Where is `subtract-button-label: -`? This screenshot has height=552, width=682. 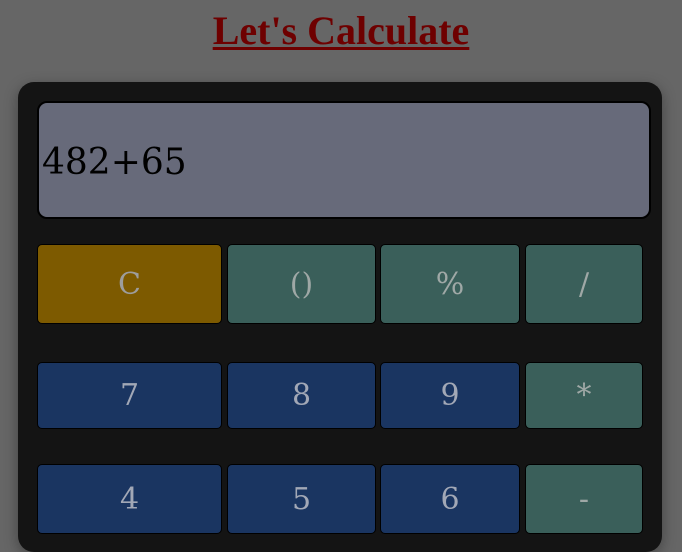
subtract-button-label: - is located at coordinates (584, 499).